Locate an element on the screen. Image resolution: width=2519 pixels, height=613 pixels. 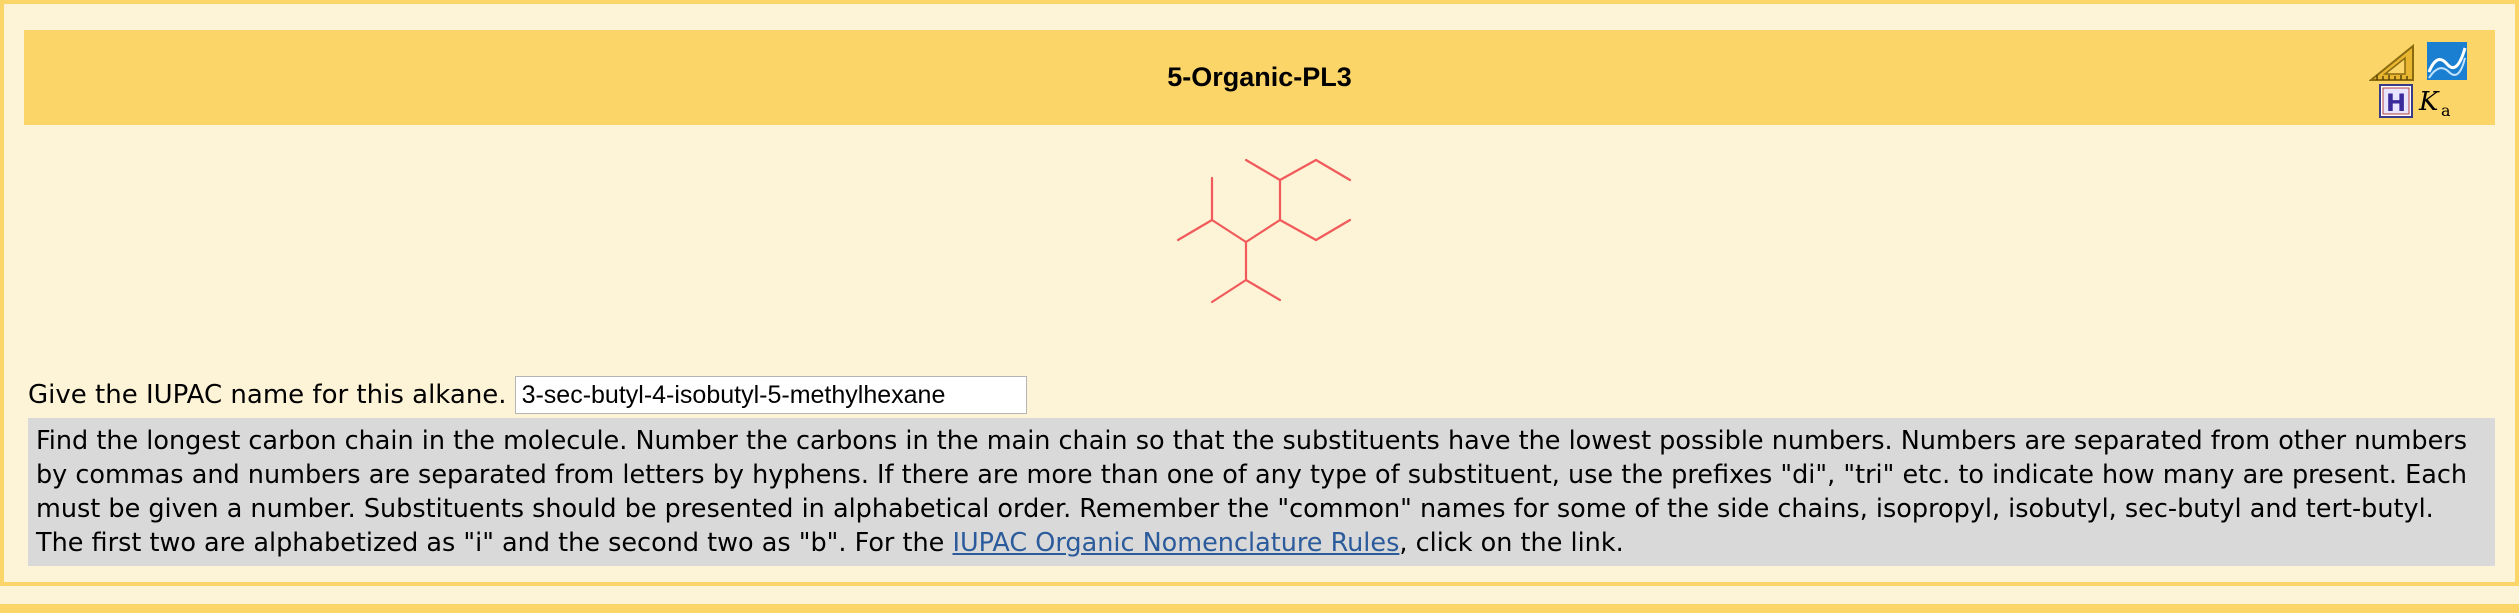
spectrum-icon is located at coordinates (2447, 61).